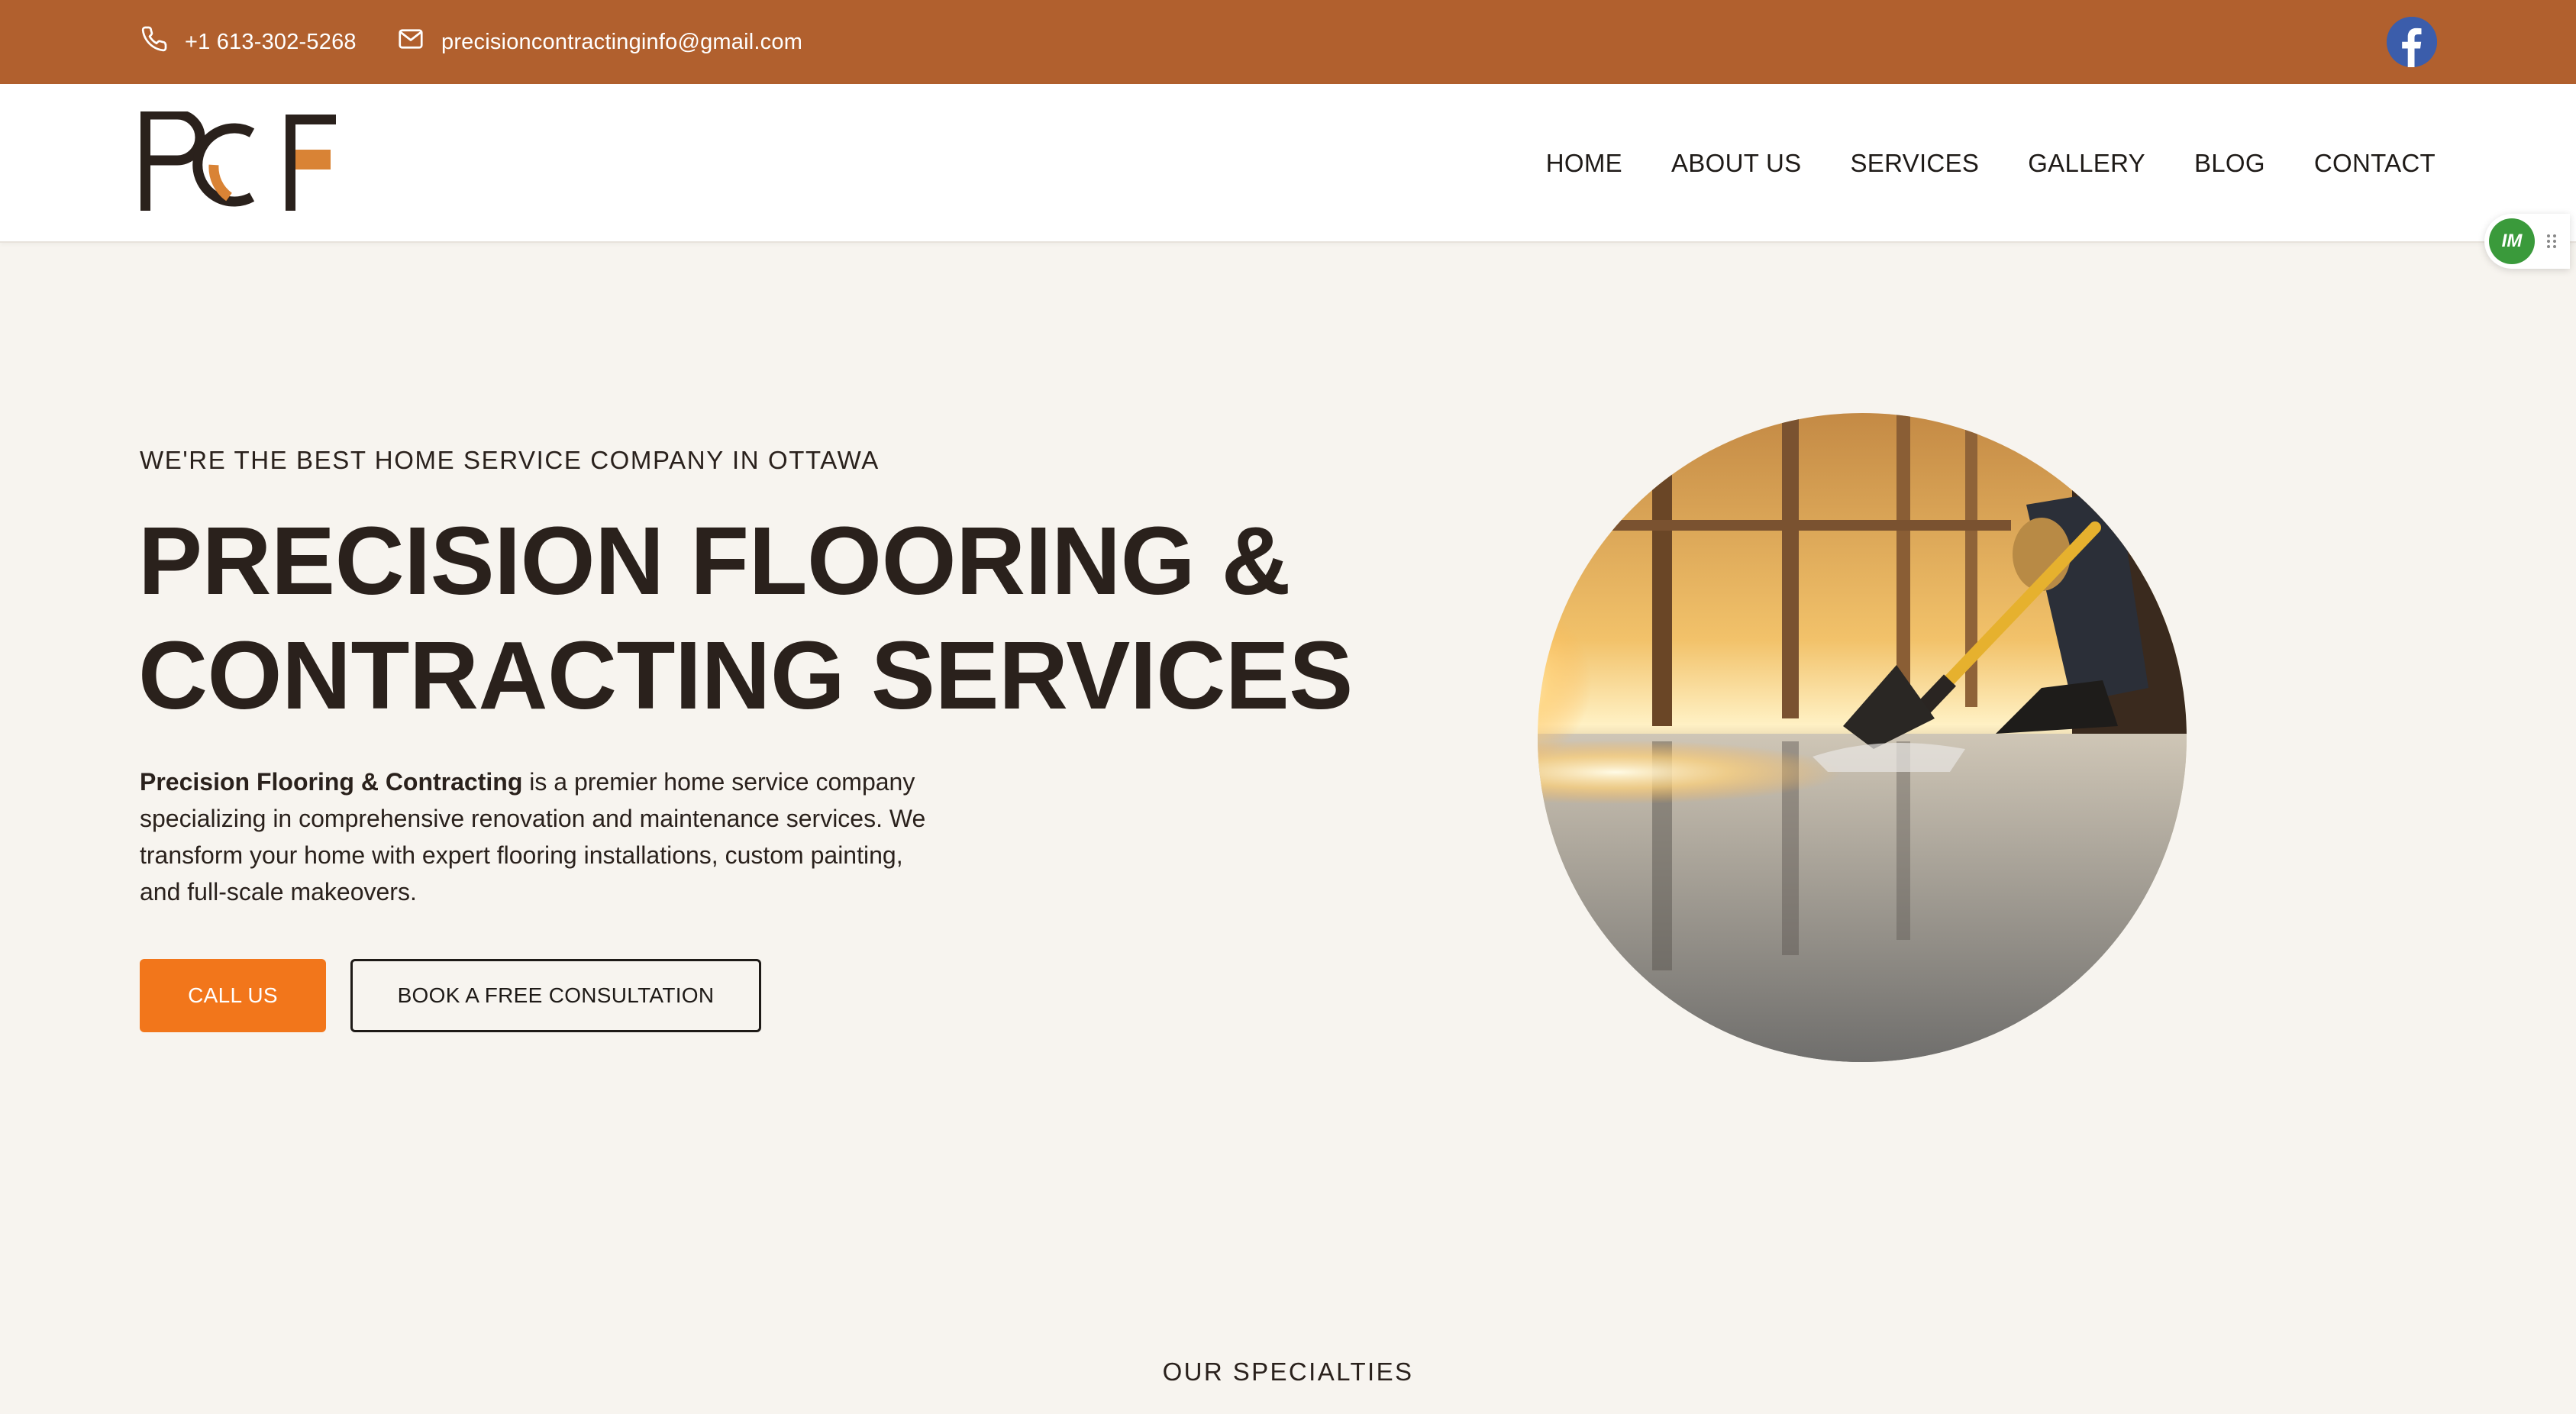  What do you see at coordinates (2551, 241) in the screenshot?
I see `drag-handle-icon` at bounding box center [2551, 241].